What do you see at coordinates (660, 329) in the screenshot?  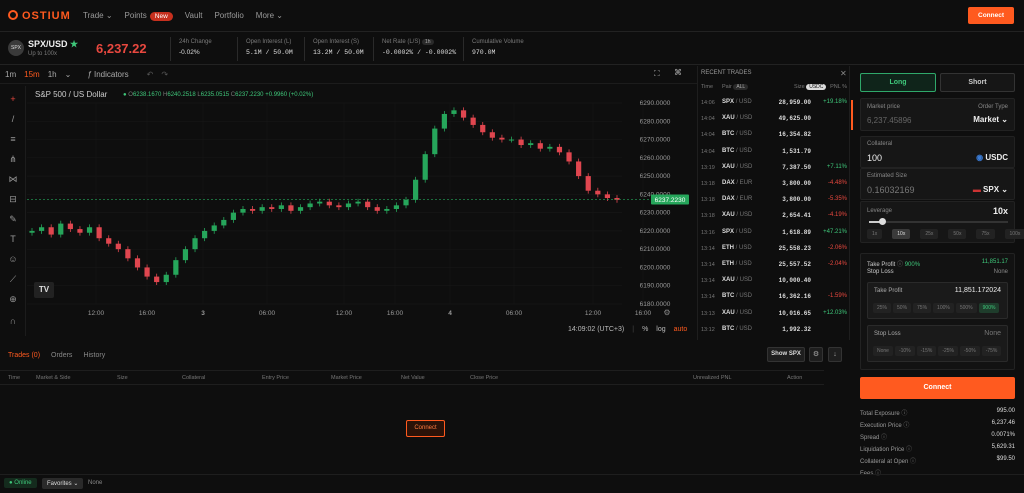 I see `log-toggle: log` at bounding box center [660, 329].